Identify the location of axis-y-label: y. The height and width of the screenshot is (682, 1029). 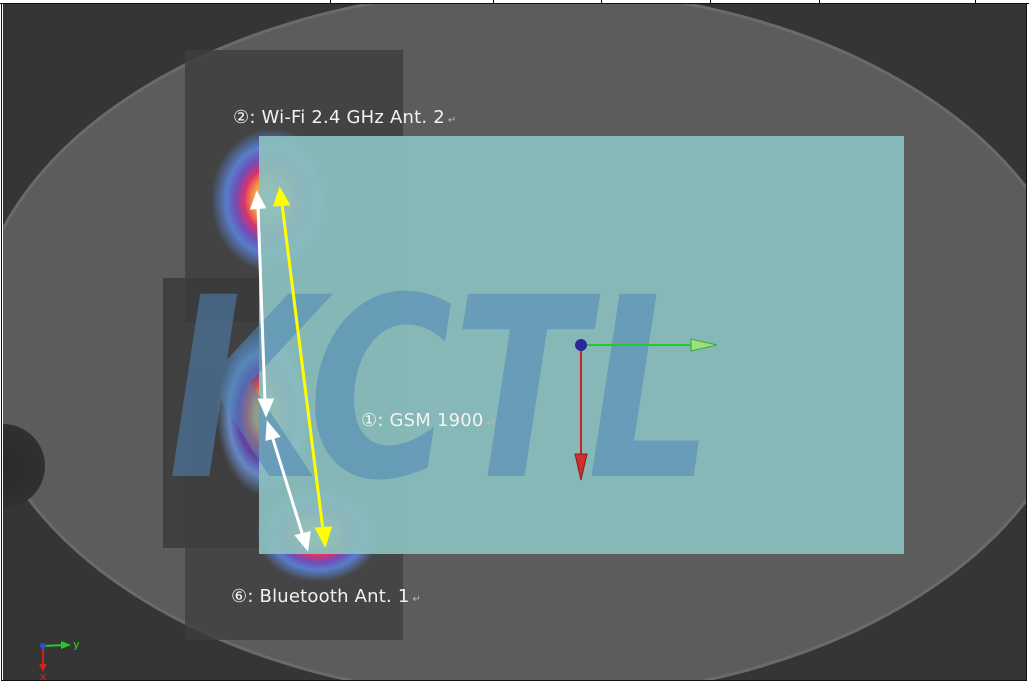
(76, 644).